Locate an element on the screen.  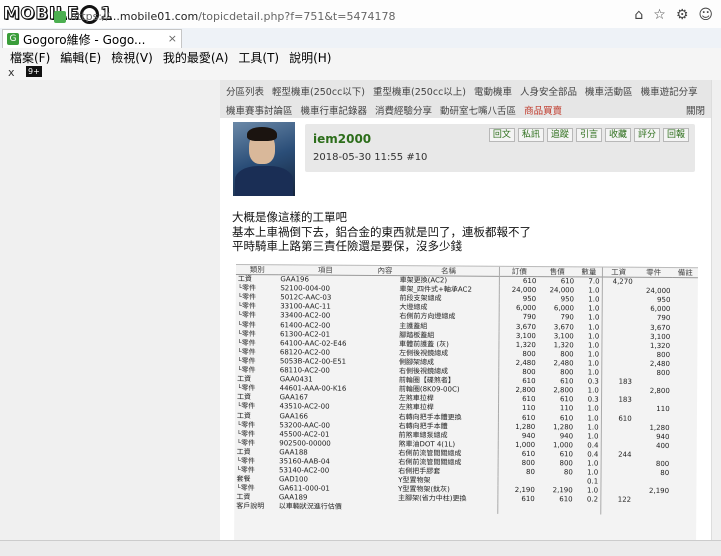
work-order-cell: 右轉向把手本體 is located at coordinates (423, 426).